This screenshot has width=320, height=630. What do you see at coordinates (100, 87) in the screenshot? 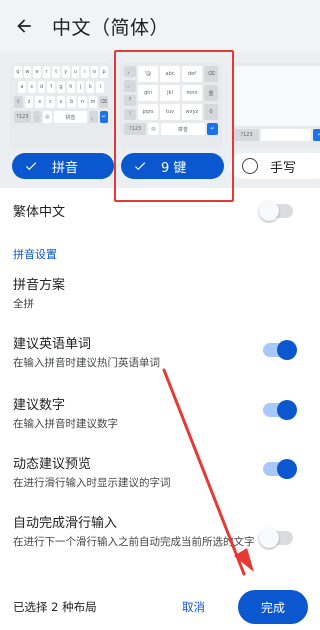
I see `key: l` at bounding box center [100, 87].